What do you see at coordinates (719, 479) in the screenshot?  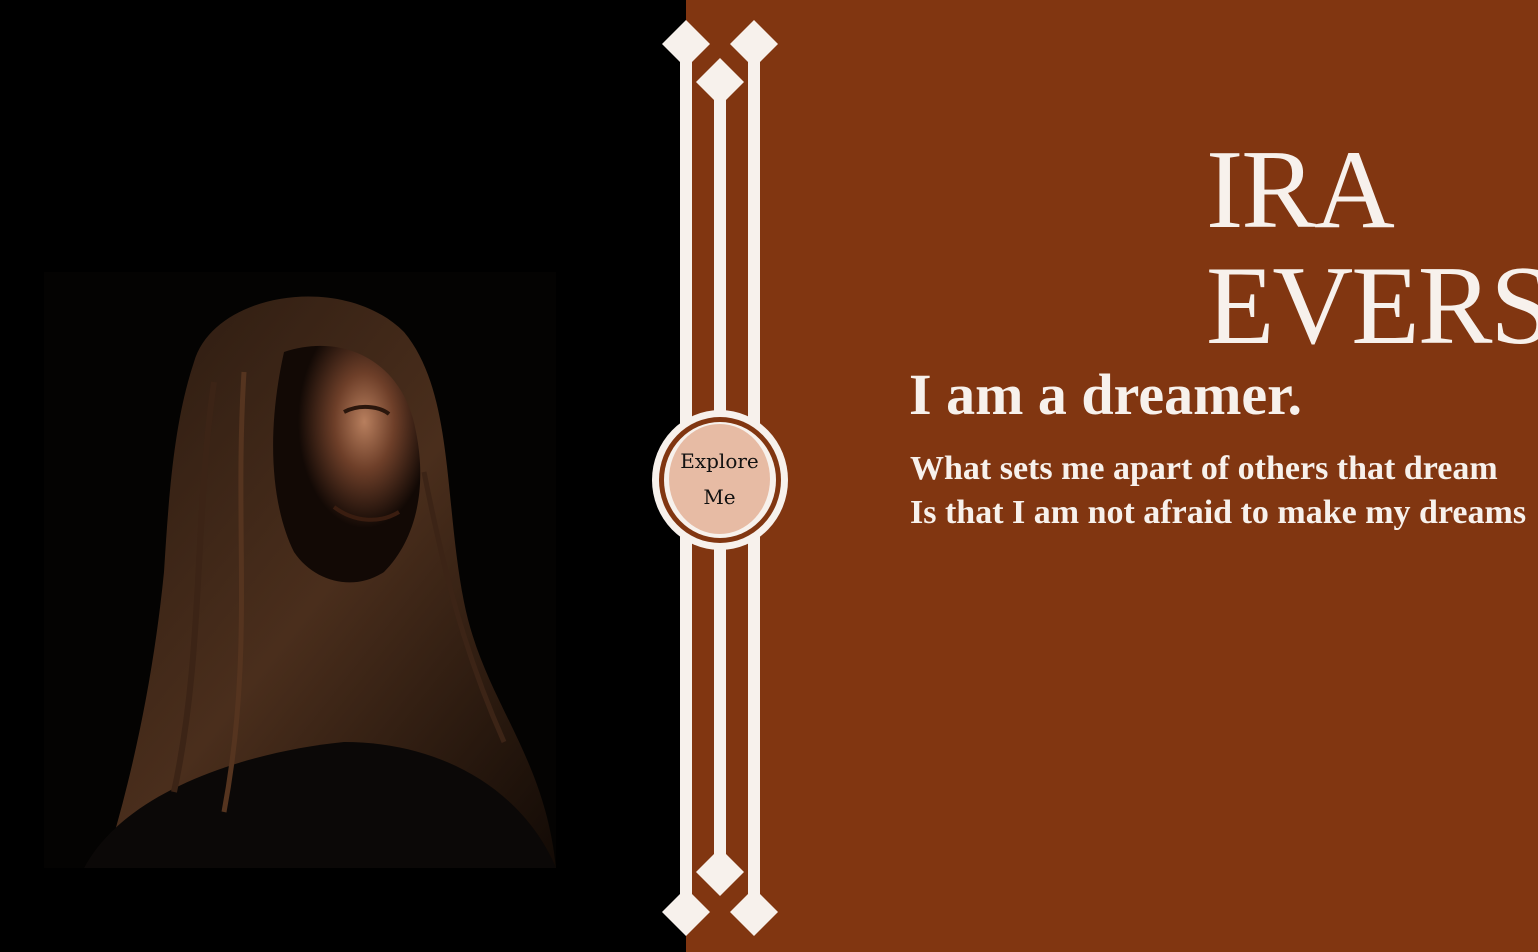 I see `explore-me-button: Explore Me` at bounding box center [719, 479].